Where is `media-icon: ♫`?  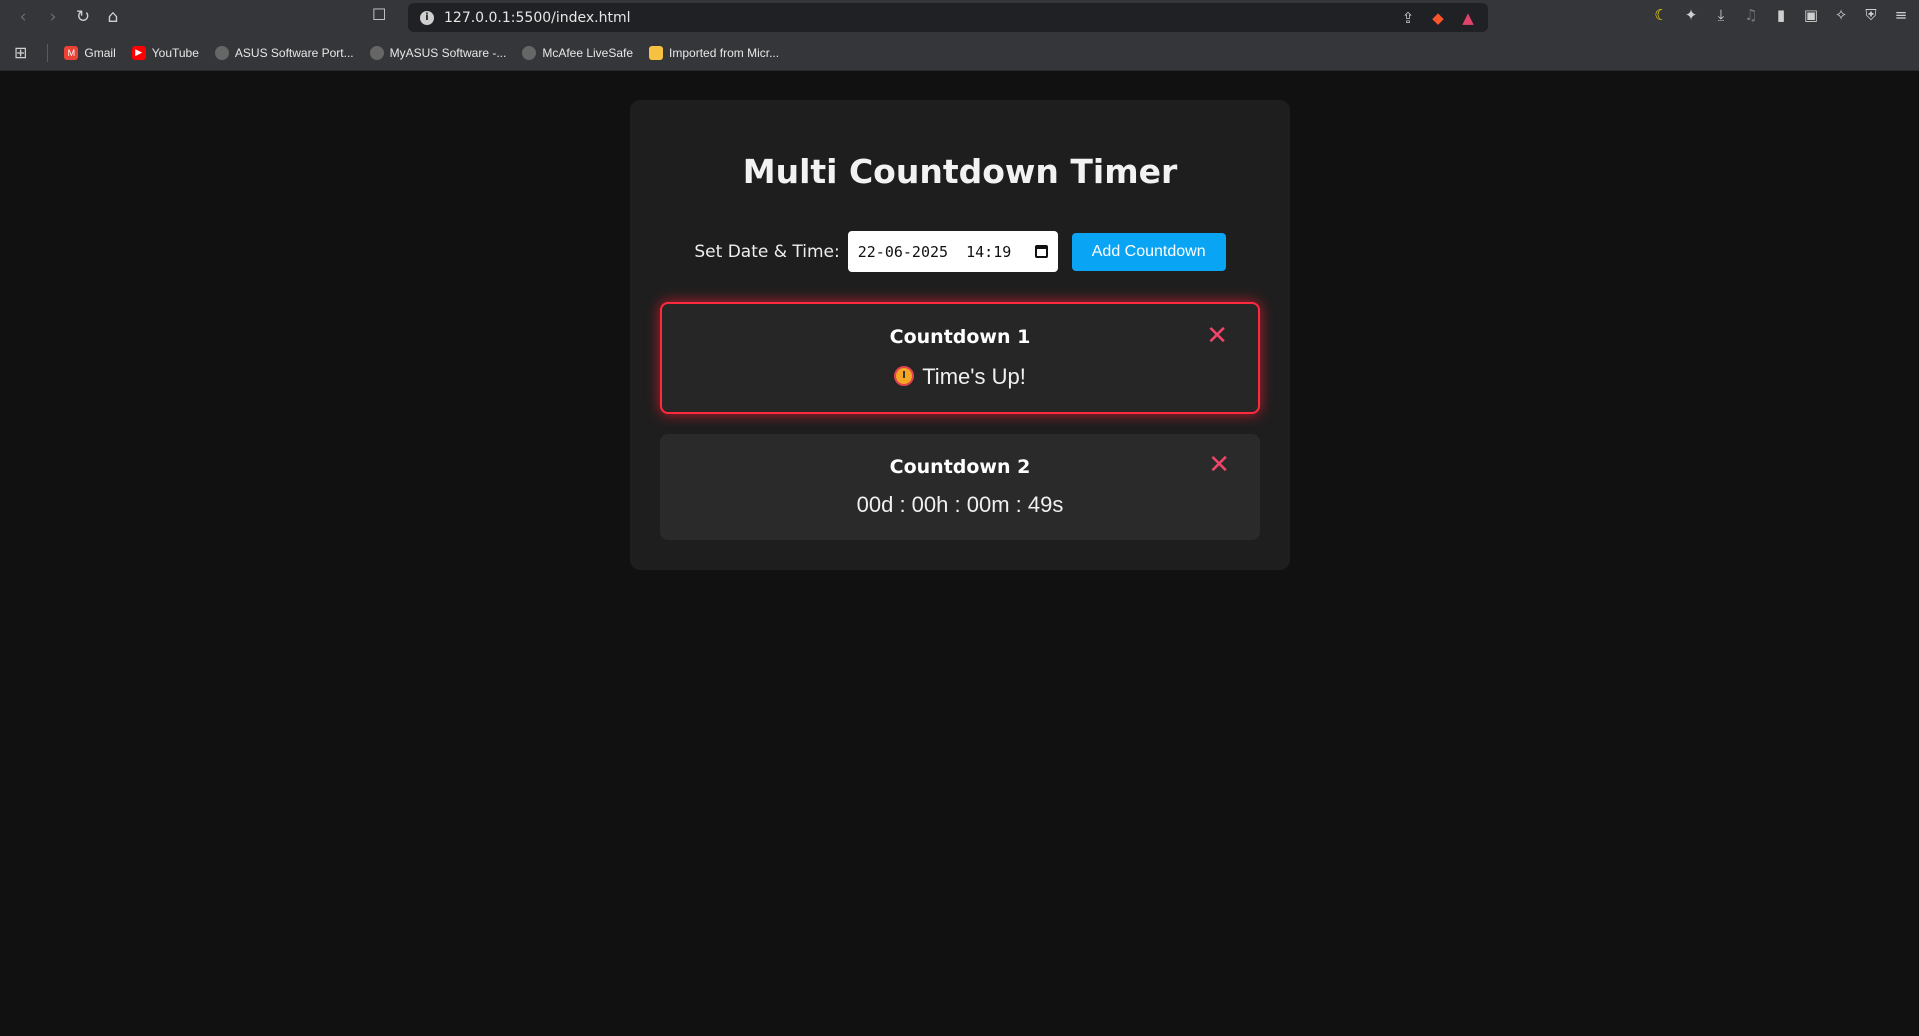
media-icon: ♫ is located at coordinates (1751, 15).